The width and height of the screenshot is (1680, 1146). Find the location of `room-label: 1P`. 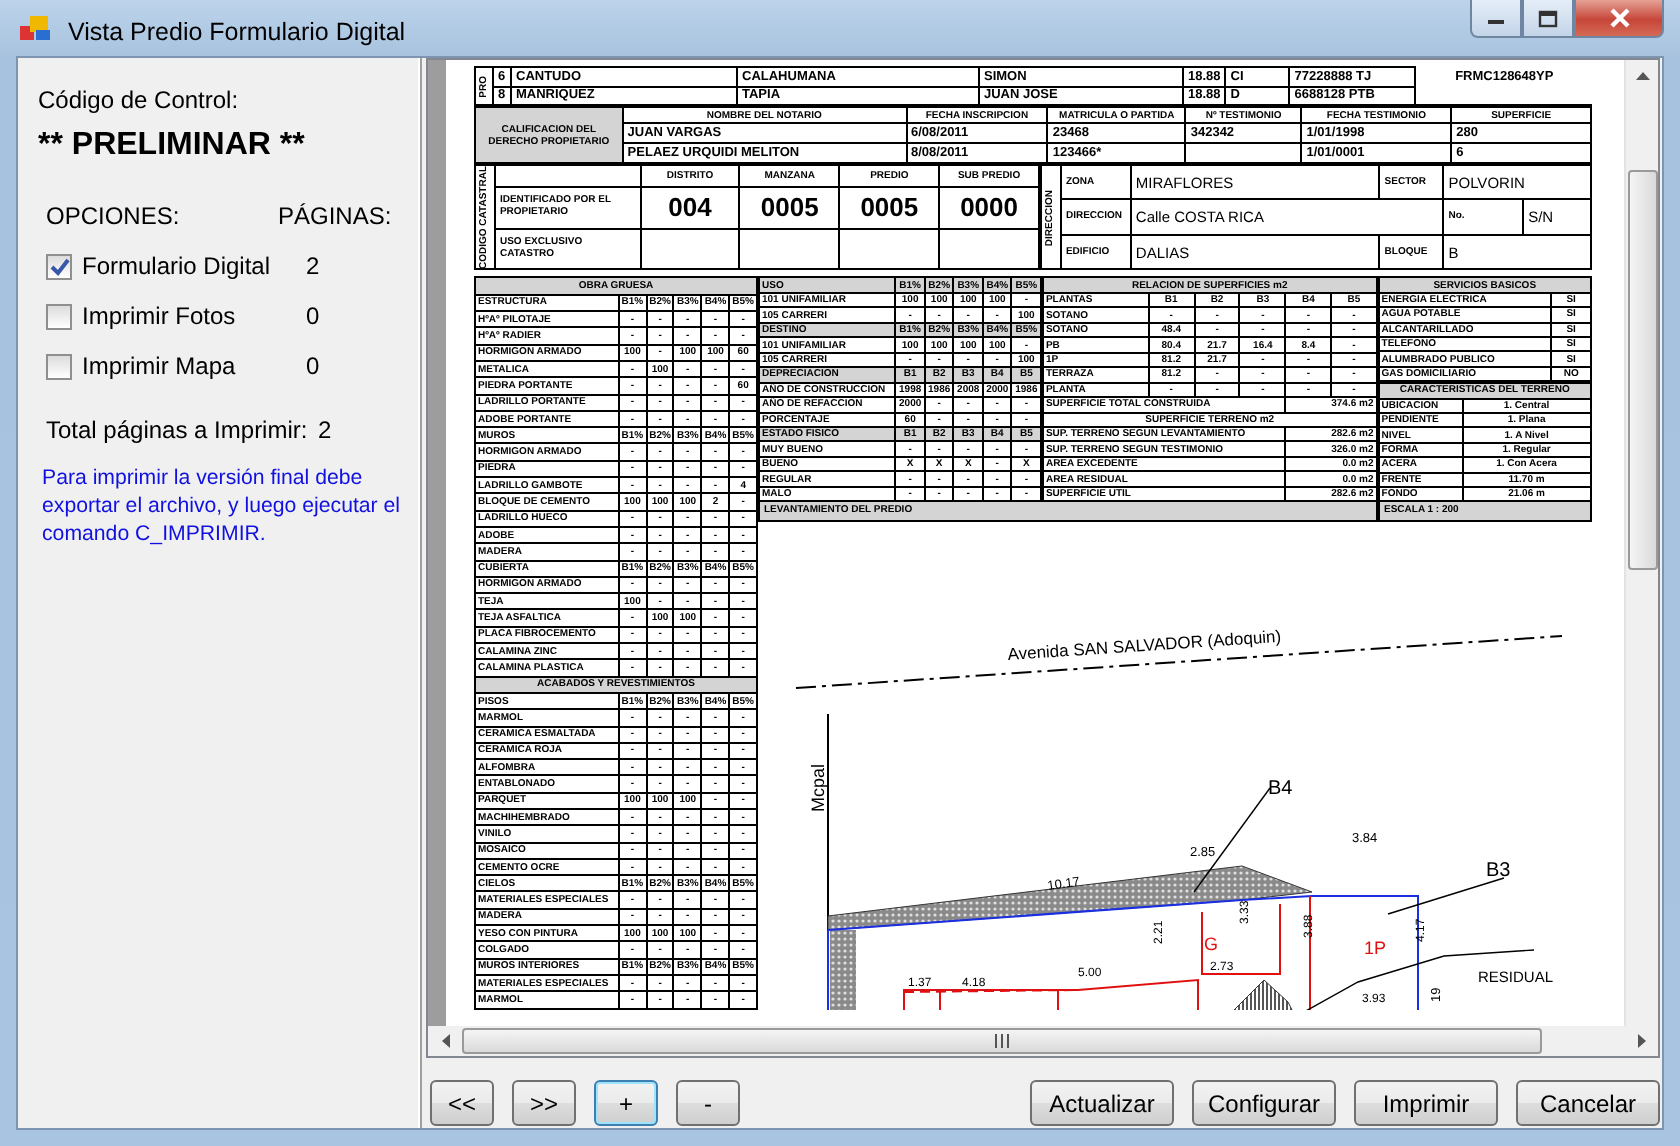

room-label: 1P is located at coordinates (1375, 947).